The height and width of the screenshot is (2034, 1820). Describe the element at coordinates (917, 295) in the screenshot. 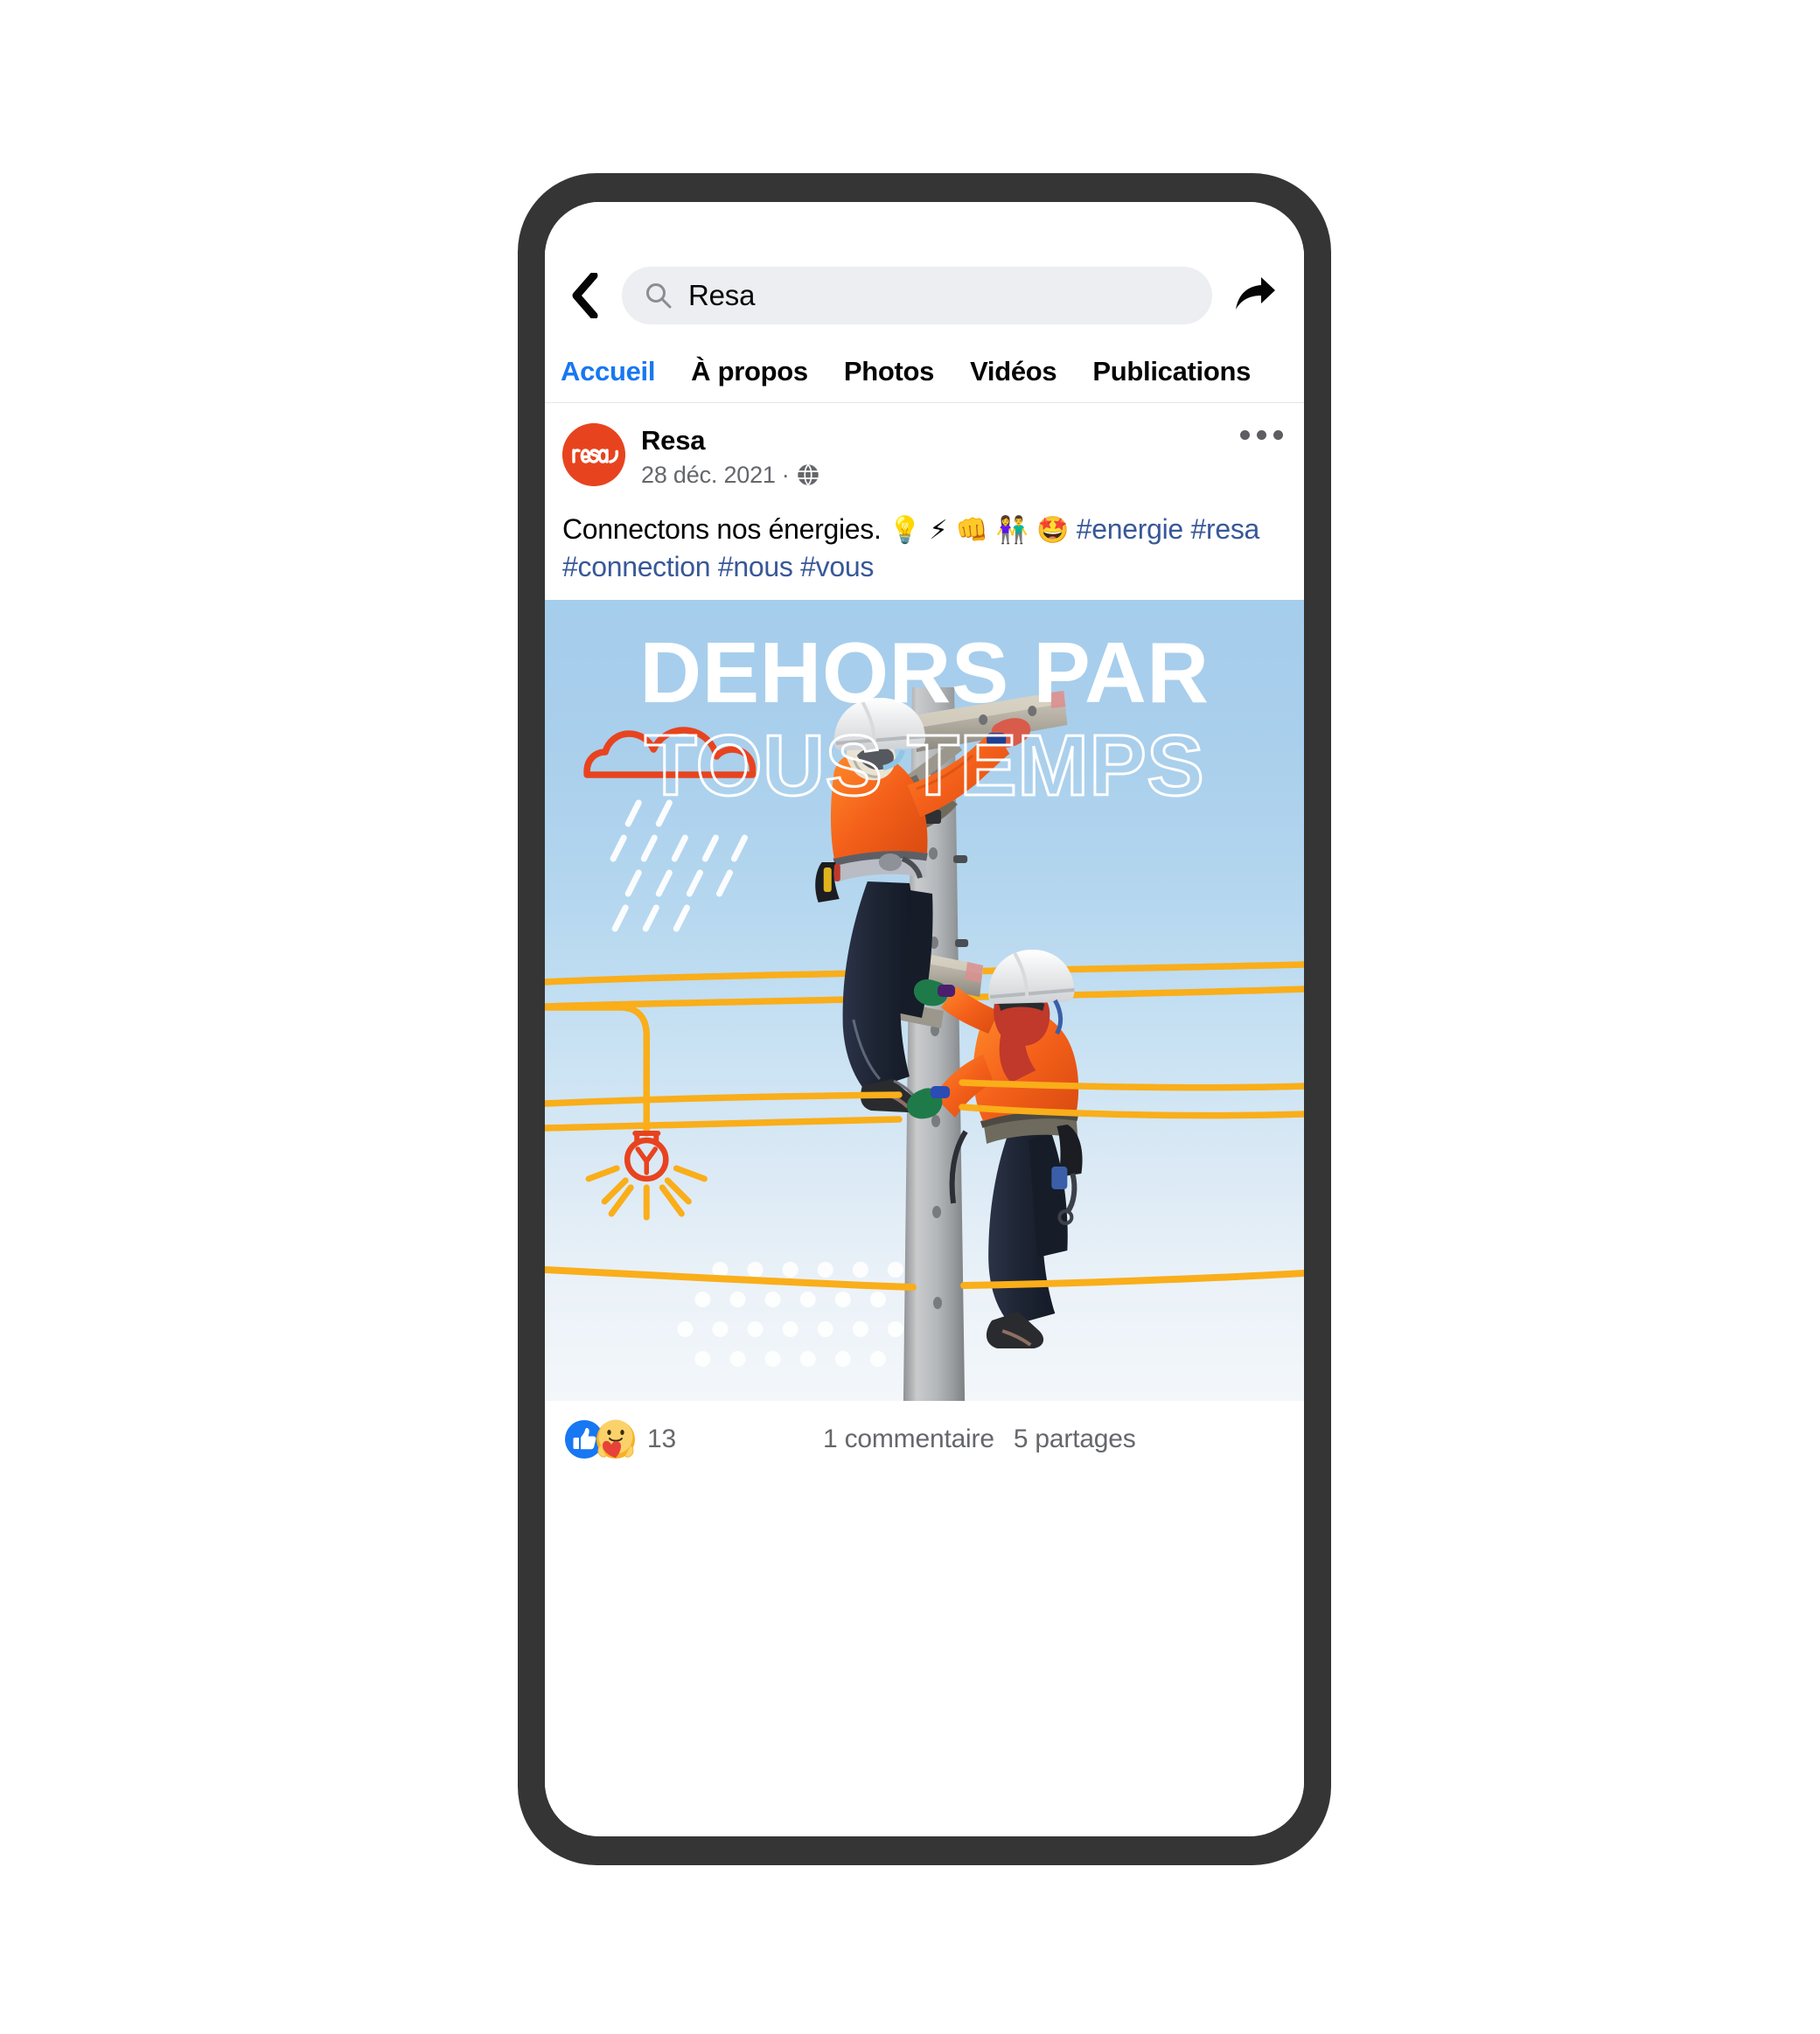

I see `search-input: Resa` at that location.